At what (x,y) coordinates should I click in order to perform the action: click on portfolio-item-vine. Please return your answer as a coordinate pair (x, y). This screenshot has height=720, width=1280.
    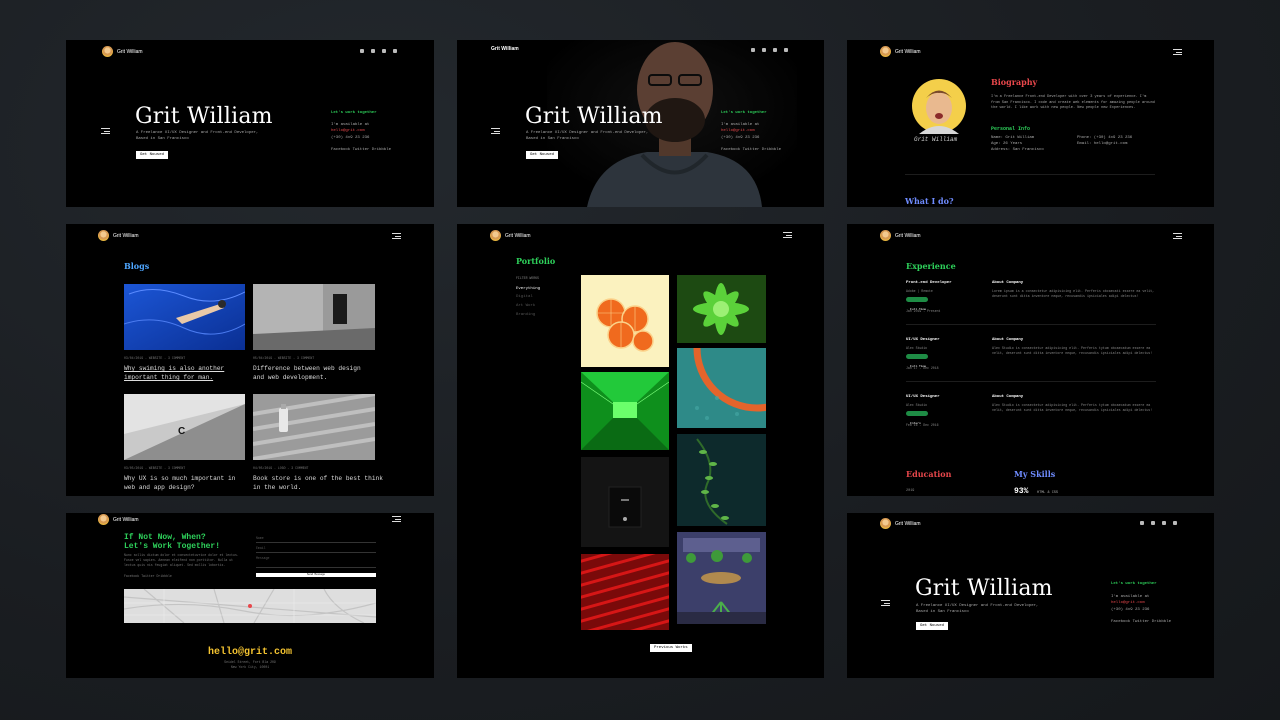
    Looking at the image, I should click on (721, 480).